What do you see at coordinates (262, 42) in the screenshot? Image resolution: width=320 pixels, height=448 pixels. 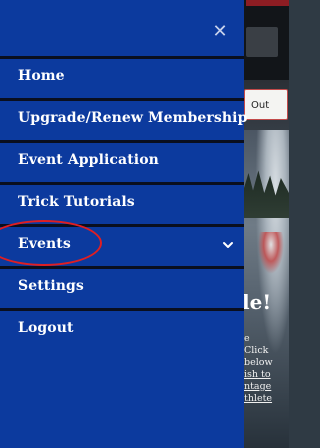 I see `background-search-box` at bounding box center [262, 42].